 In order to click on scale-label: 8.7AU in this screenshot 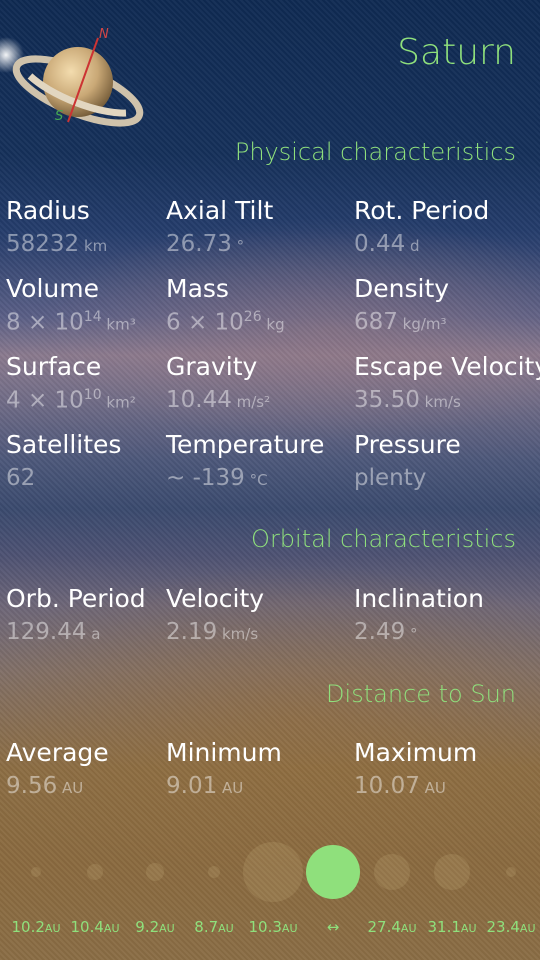, I will do `click(213, 927)`.